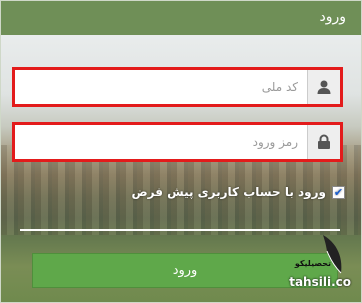  I want to click on username-input, so click(161, 87).